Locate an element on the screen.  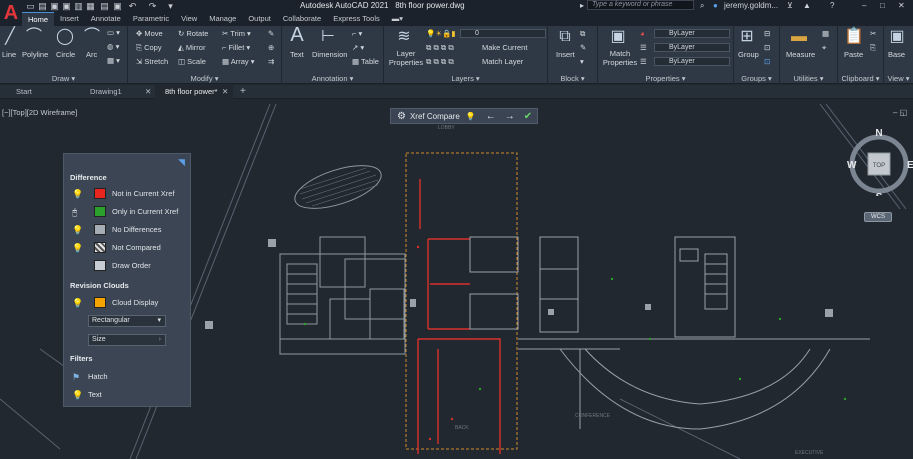
cut-icon: ✂ is located at coordinates (873, 34).